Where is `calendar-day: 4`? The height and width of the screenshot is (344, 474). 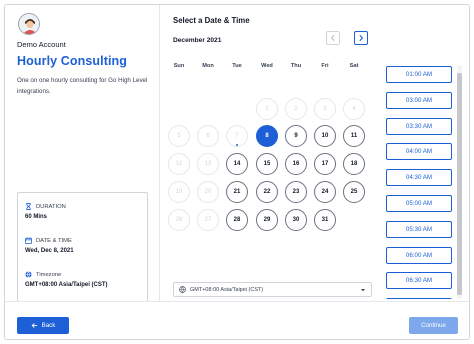 calendar-day: 4 is located at coordinates (354, 109).